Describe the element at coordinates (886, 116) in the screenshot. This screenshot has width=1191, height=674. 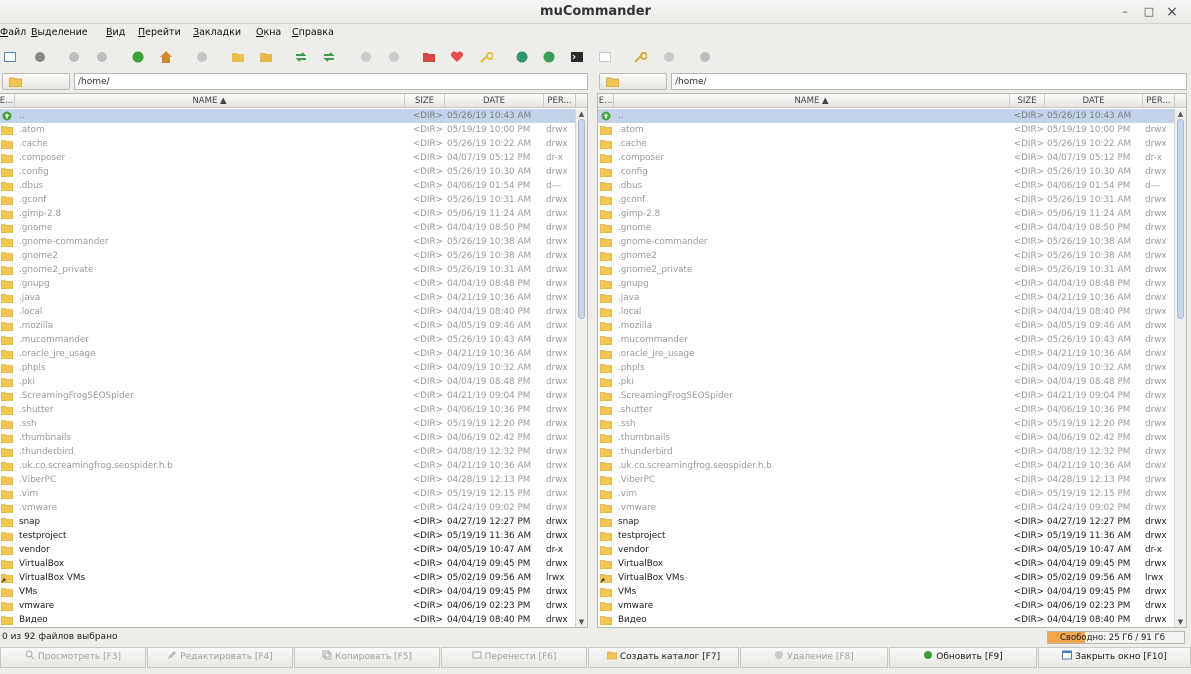
I see `file-row: .. <DIR> 05/26/19 10:43 AM` at that location.